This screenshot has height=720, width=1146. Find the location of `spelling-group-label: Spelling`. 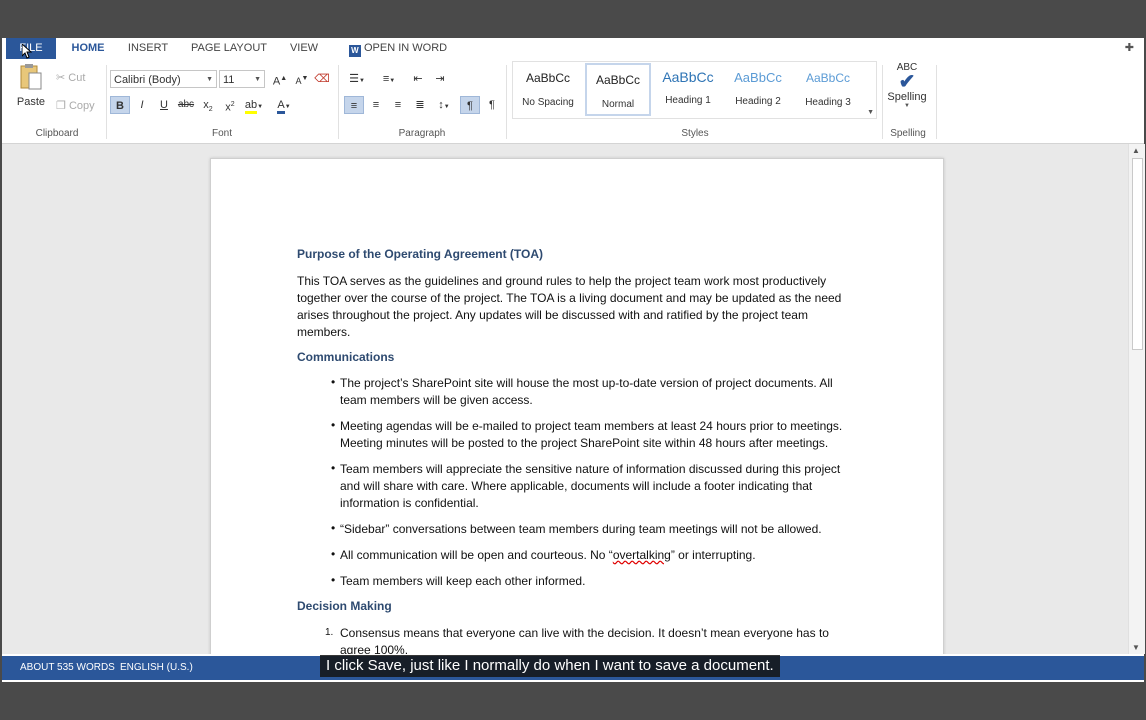

spelling-group-label: Spelling is located at coordinates (908, 133).